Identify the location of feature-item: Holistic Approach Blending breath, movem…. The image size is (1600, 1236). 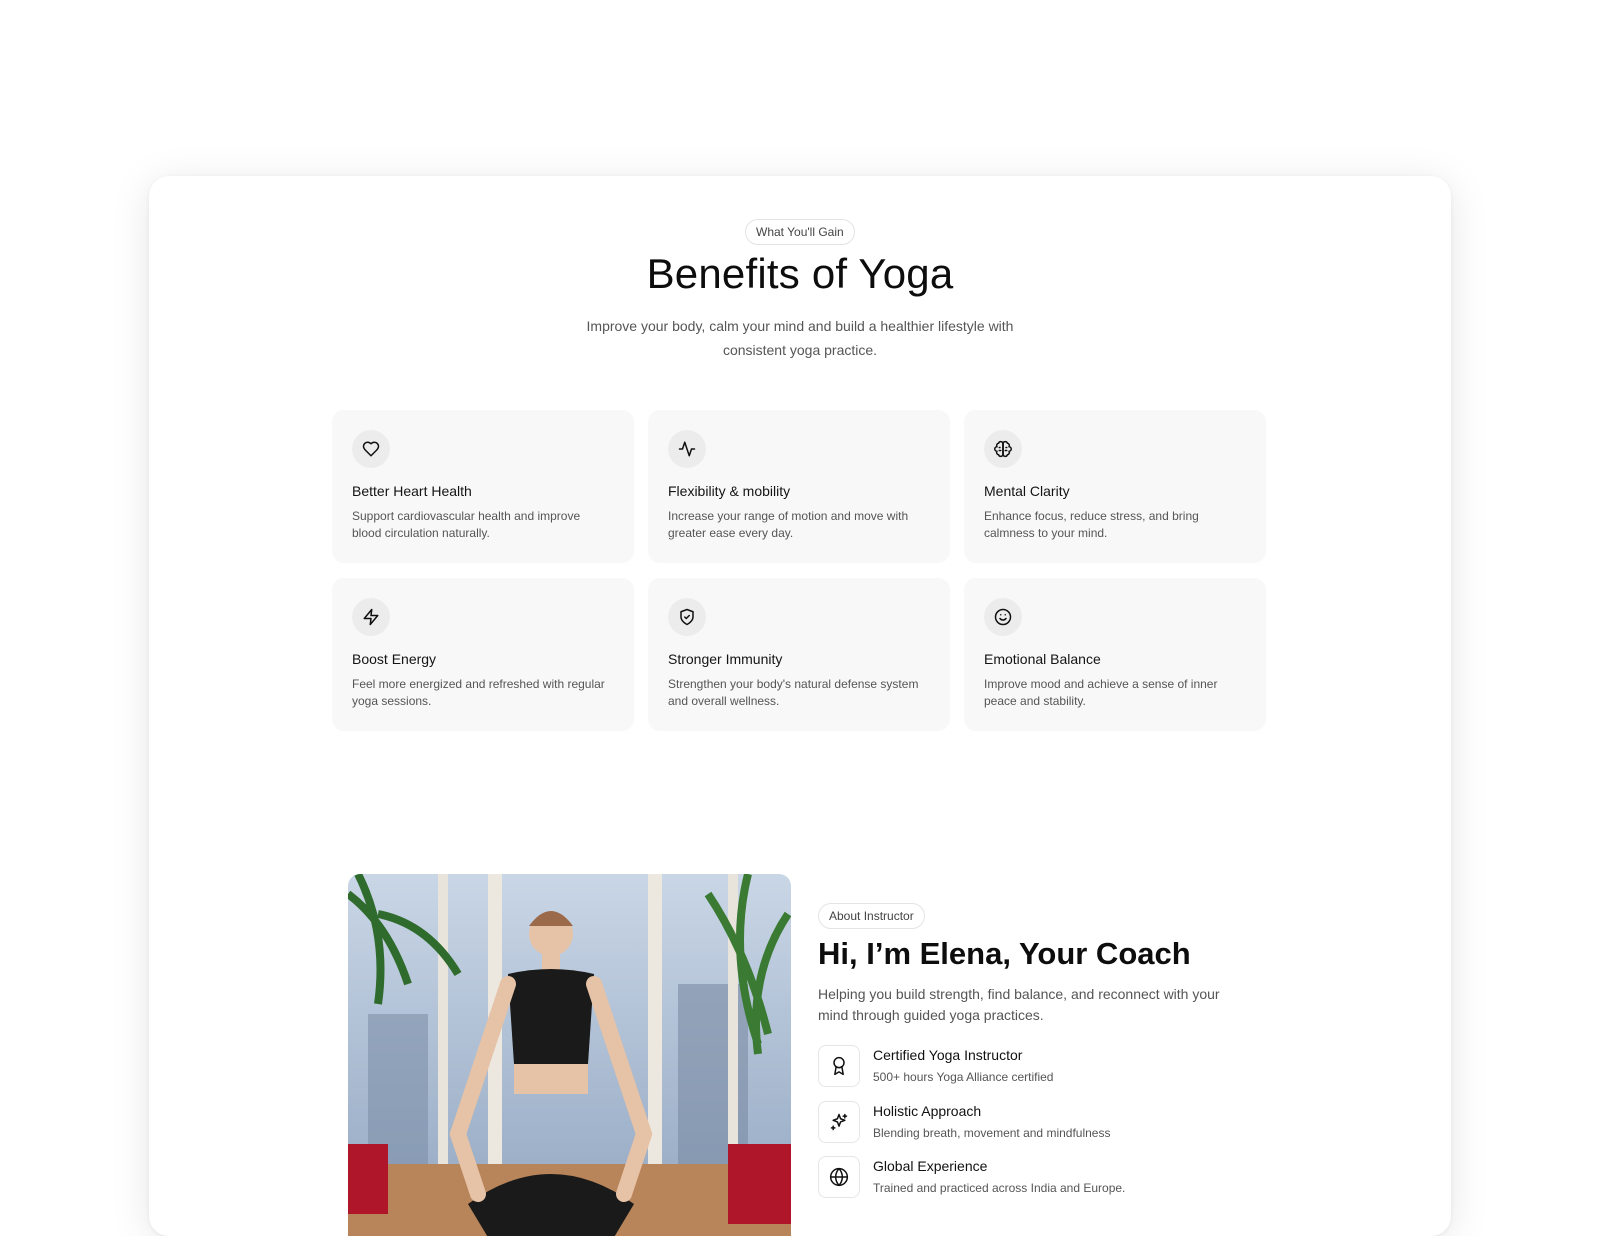
(971, 1122).